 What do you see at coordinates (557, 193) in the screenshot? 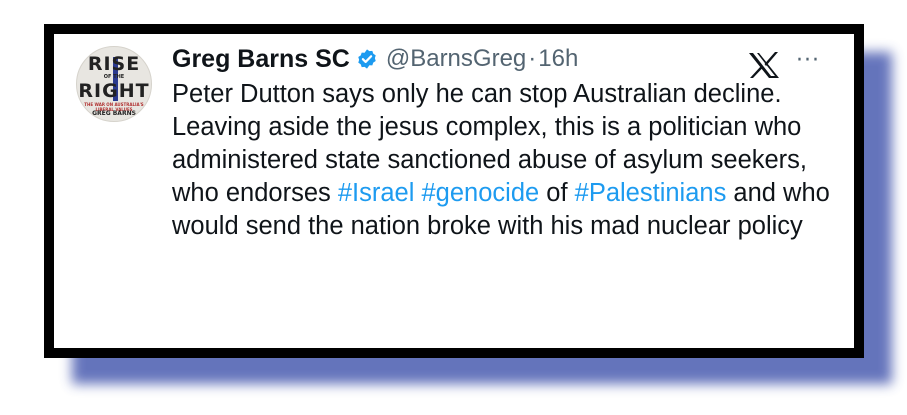
I see `tweet-text-segment: of` at bounding box center [557, 193].